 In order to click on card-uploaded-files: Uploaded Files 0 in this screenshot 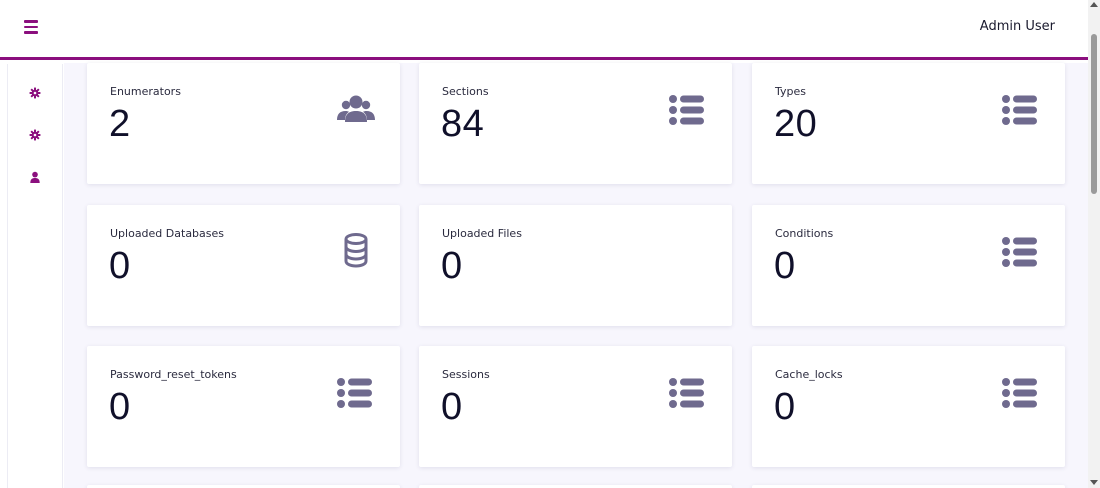, I will do `click(575, 265)`.